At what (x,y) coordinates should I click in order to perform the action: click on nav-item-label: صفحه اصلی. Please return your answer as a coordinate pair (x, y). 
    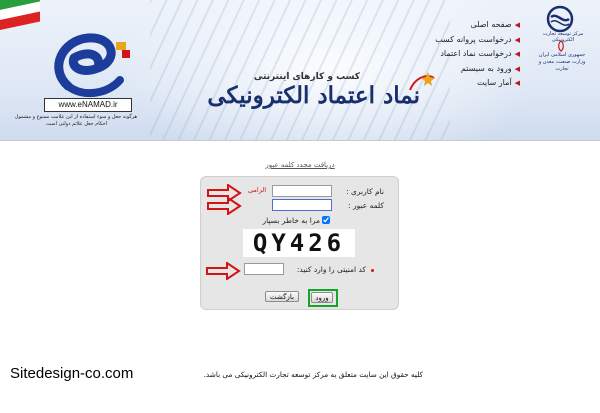
    Looking at the image, I should click on (491, 24).